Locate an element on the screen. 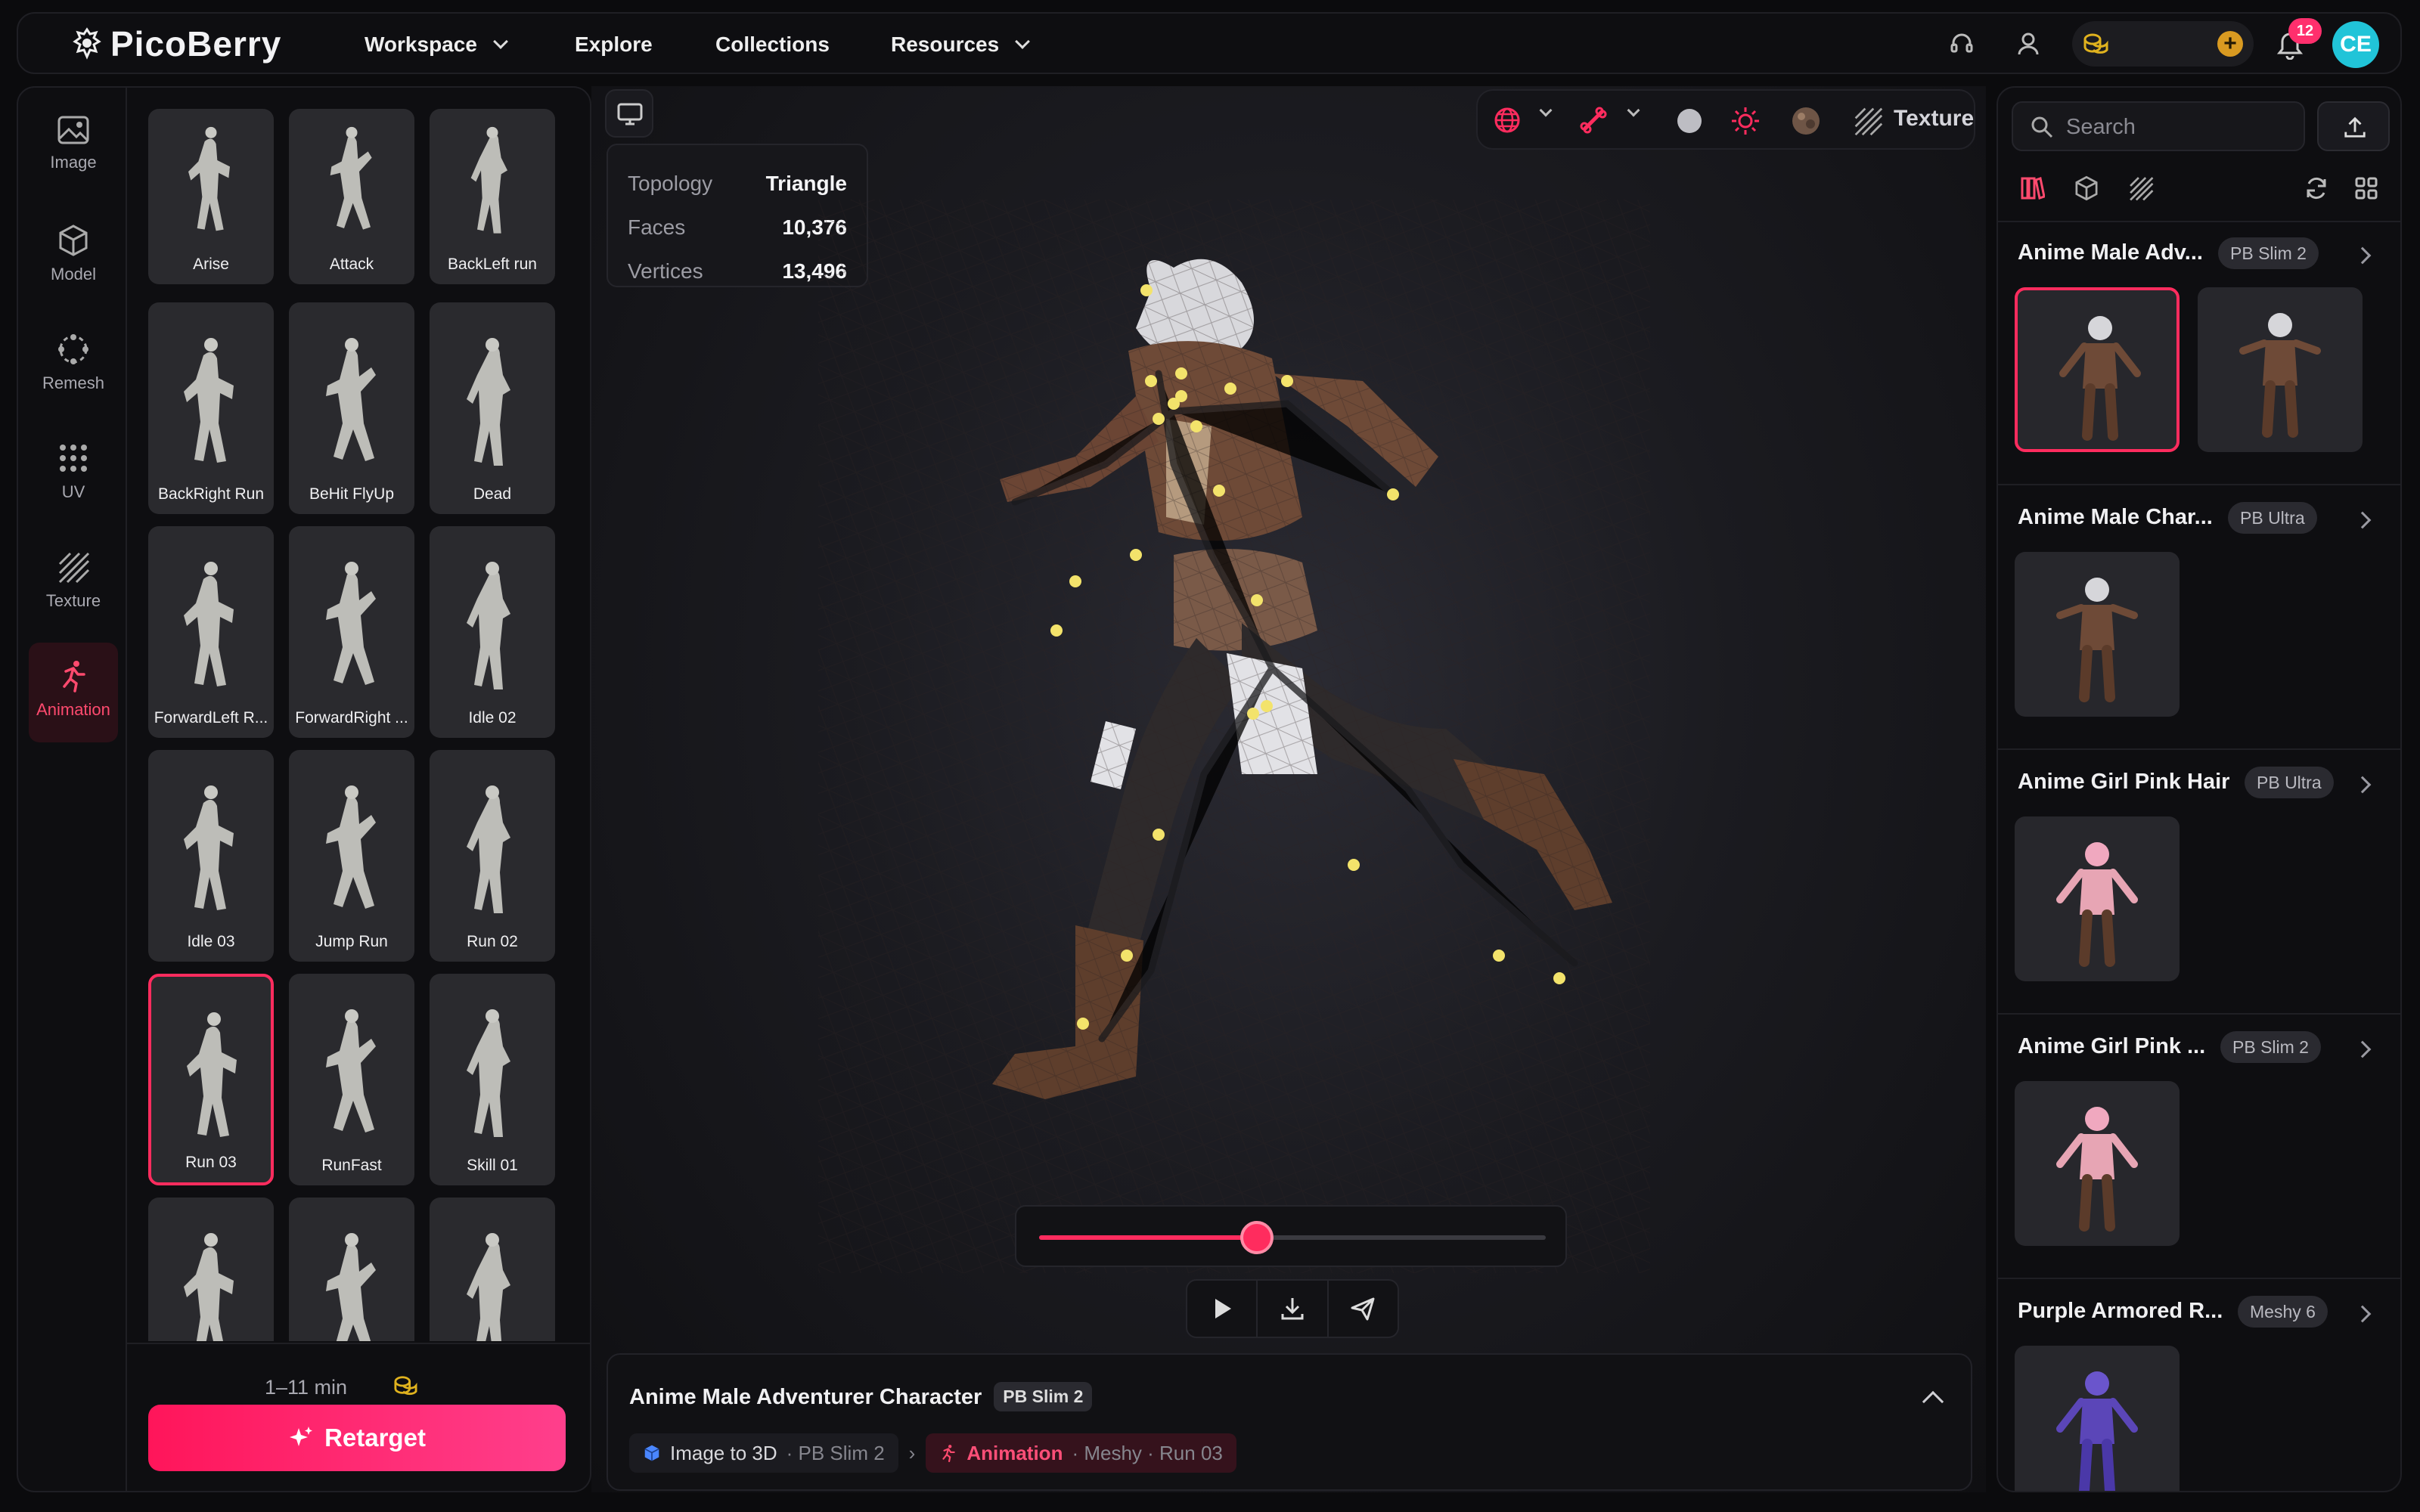 Image resolution: width=2420 pixels, height=1512 pixels. tool-animation: Animation is located at coordinates (73, 692).